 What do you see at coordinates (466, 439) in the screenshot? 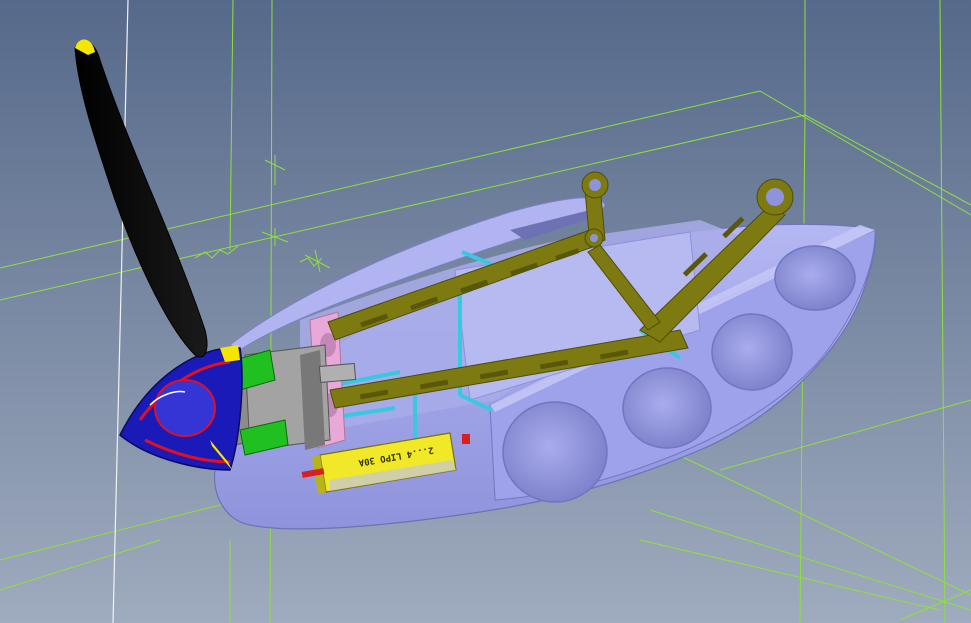
I see `battery-connector` at bounding box center [466, 439].